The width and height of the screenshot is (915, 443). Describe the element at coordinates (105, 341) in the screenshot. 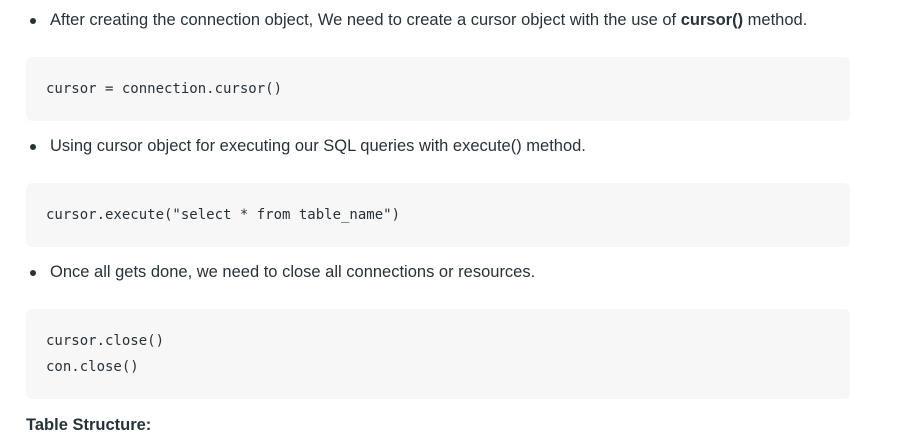

I see `code-line: cursor.close()` at that location.